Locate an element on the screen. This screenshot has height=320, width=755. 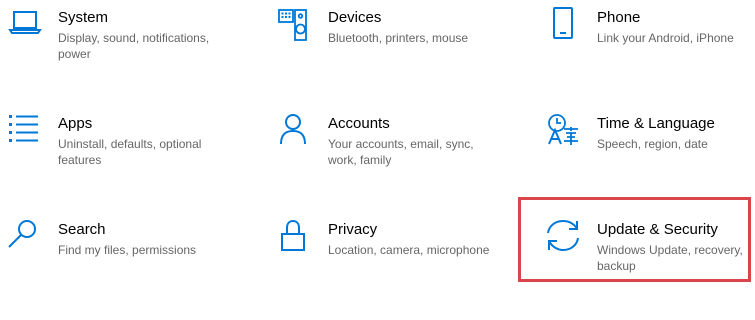
lock-icon is located at coordinates (298, 239).